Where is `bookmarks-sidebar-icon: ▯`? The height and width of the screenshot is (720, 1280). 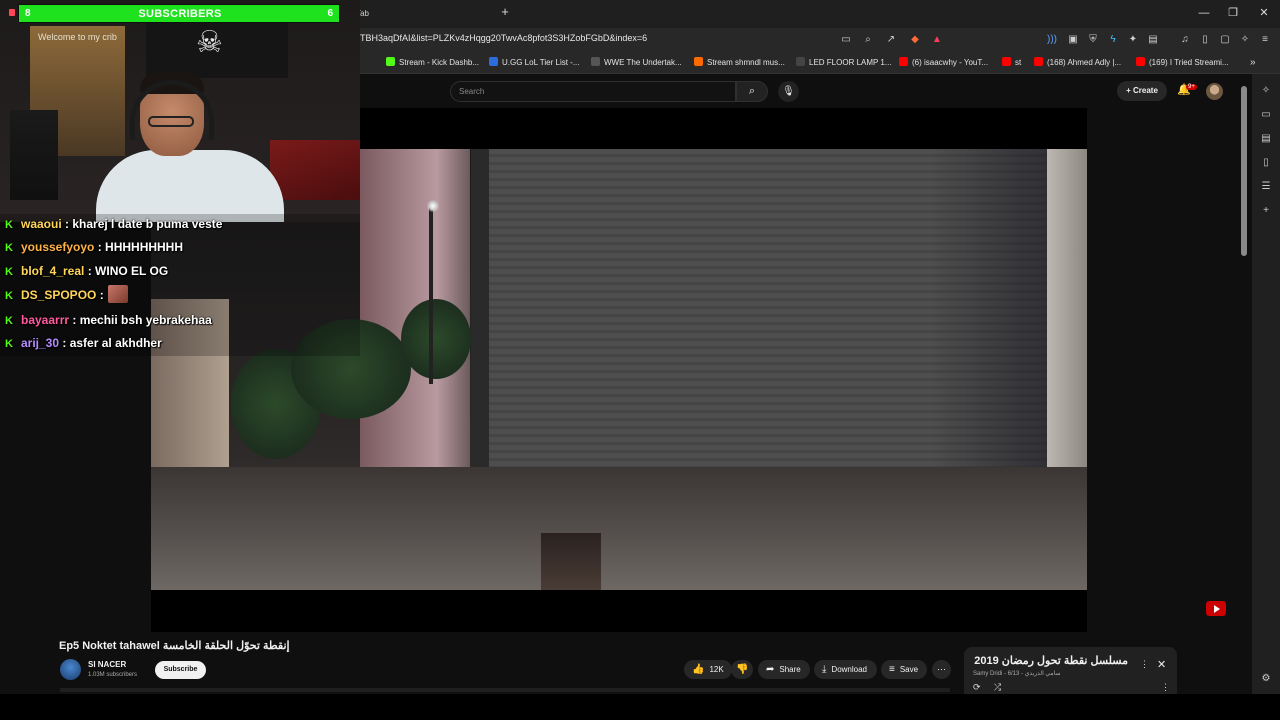
bookmarks-sidebar-icon: ▯ is located at coordinates (1266, 163).